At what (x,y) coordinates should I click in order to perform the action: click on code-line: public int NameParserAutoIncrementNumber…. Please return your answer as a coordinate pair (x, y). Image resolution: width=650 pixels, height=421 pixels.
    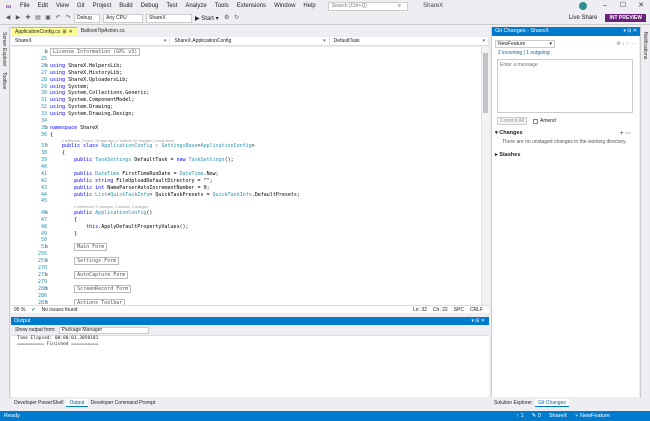
    Looking at the image, I should click on (142, 187).